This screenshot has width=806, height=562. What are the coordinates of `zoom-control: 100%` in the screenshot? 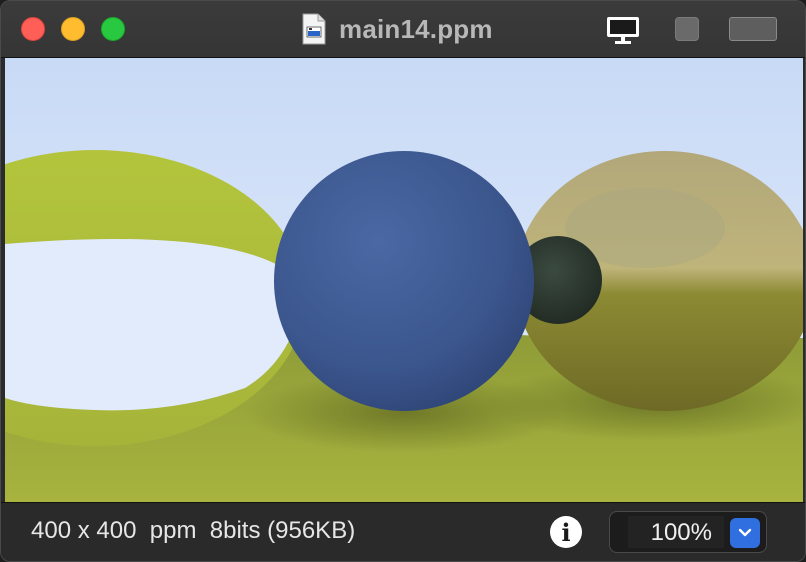 It's located at (688, 532).